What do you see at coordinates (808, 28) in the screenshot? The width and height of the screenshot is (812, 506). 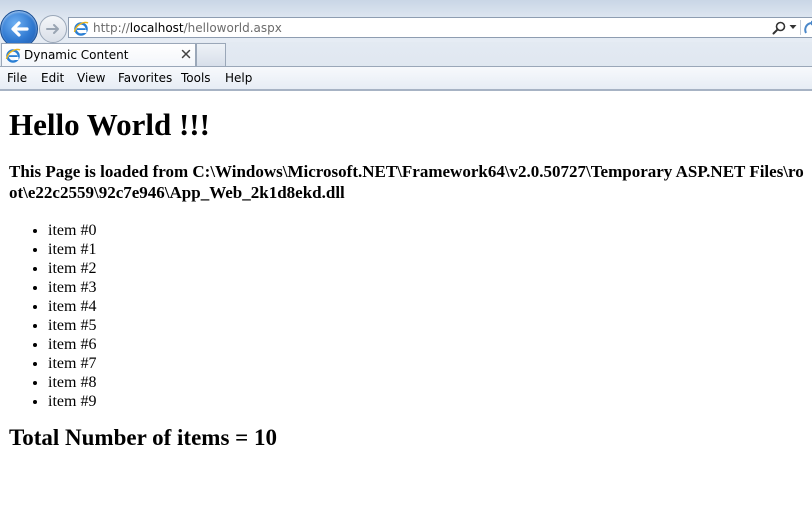 I see `compatibility-icon` at bounding box center [808, 28].